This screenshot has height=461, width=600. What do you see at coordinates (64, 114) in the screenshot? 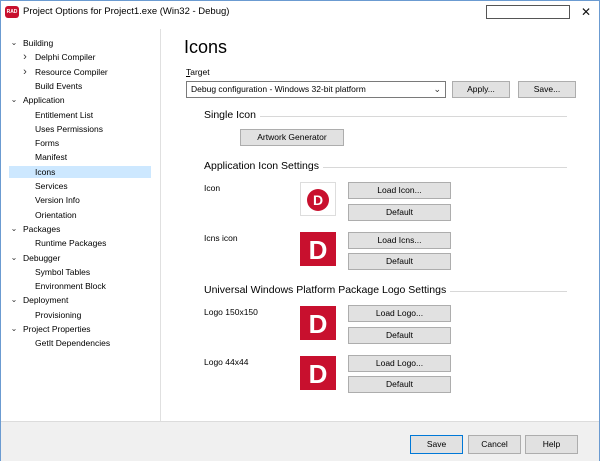
I see `sidebar-item-label: Entitlement List` at bounding box center [64, 114].